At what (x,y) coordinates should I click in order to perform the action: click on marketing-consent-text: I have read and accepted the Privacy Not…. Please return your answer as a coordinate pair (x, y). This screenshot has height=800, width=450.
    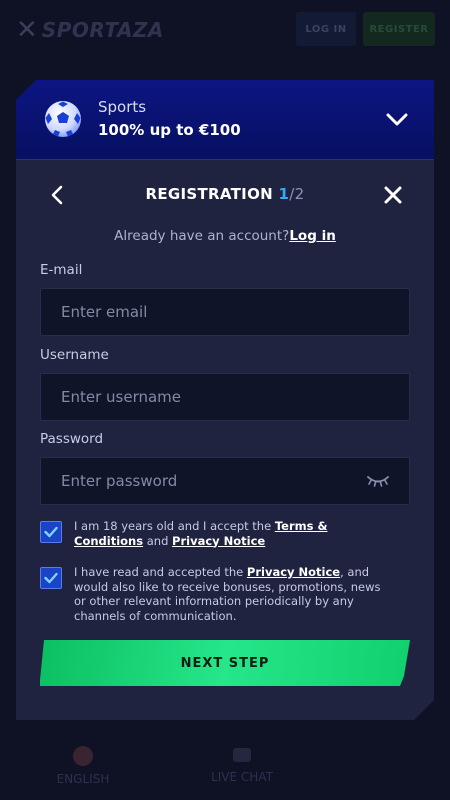
    Looking at the image, I should click on (234, 594).